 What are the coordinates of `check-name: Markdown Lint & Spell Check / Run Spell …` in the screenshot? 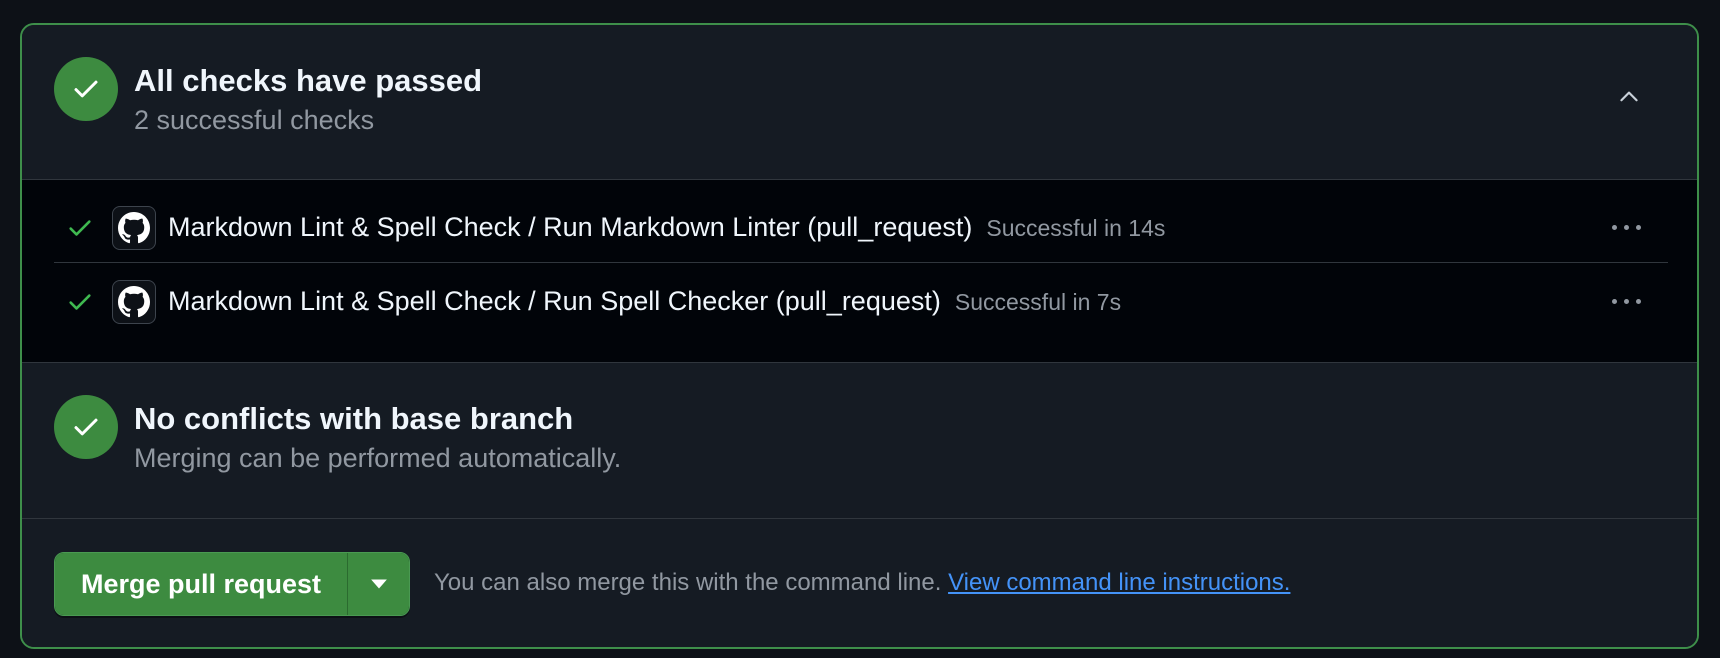 It's located at (644, 301).